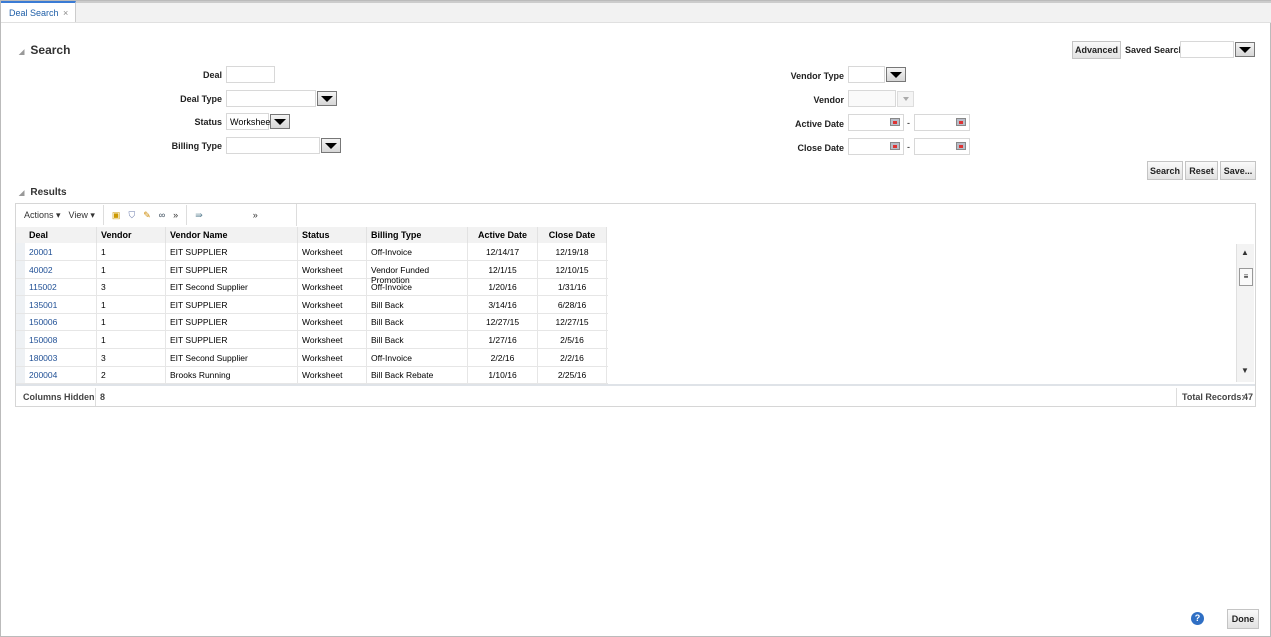 This screenshot has width=1271, height=637. I want to click on scroll-down-icon: ▼, so click(1245, 370).